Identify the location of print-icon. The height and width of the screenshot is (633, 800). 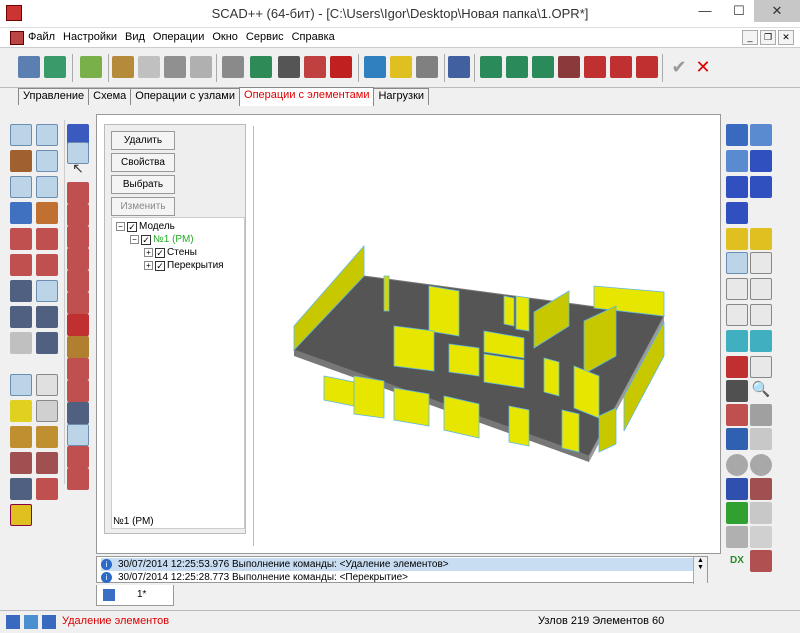
(761, 415).